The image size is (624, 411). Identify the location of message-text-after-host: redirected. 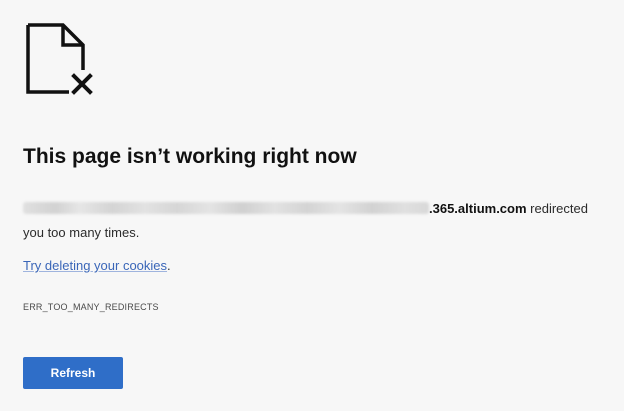
(557, 208).